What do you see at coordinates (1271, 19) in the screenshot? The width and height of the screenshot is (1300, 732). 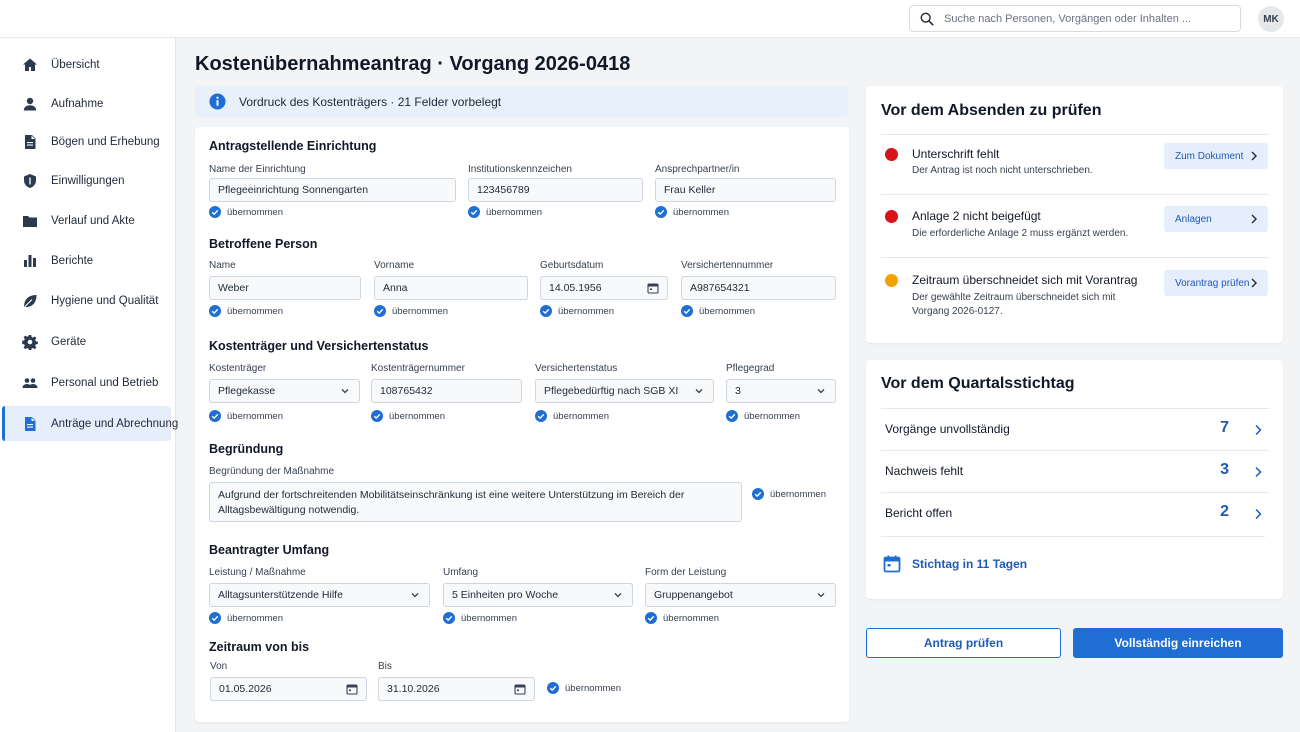 I see `avatar: MK` at bounding box center [1271, 19].